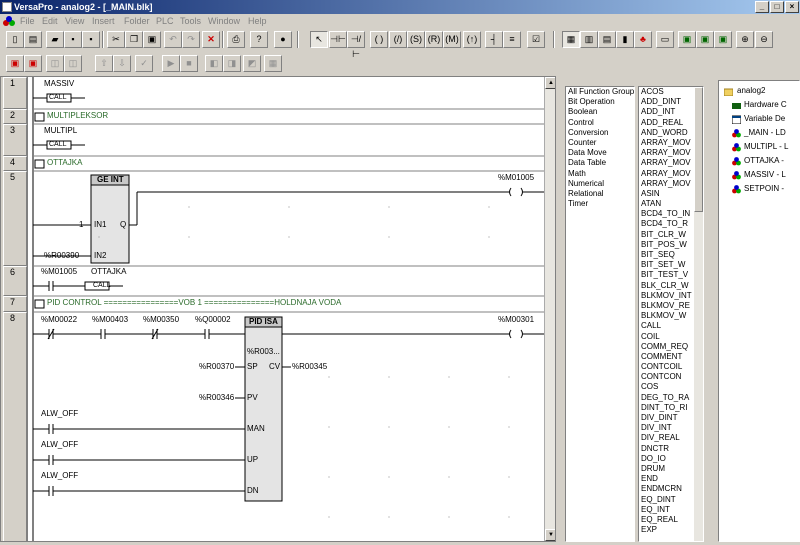 This screenshot has width=800, height=545. What do you see at coordinates (252, 63) in the screenshot?
I see `debug-icon: ◩` at bounding box center [252, 63].